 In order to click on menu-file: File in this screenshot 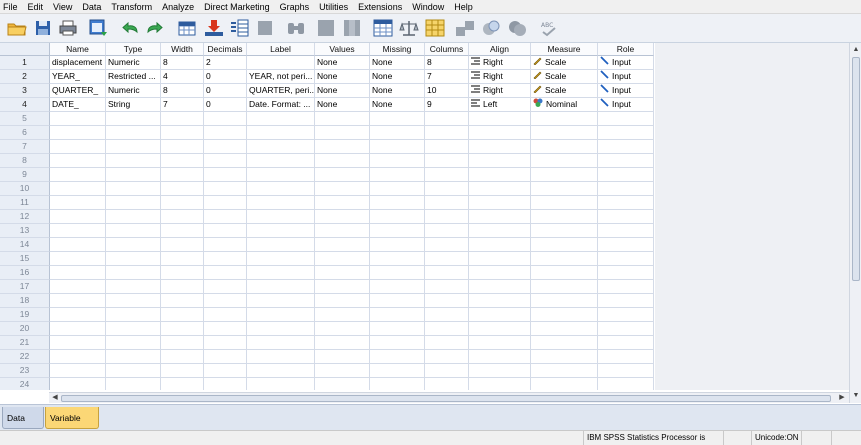, I will do `click(10, 7)`.